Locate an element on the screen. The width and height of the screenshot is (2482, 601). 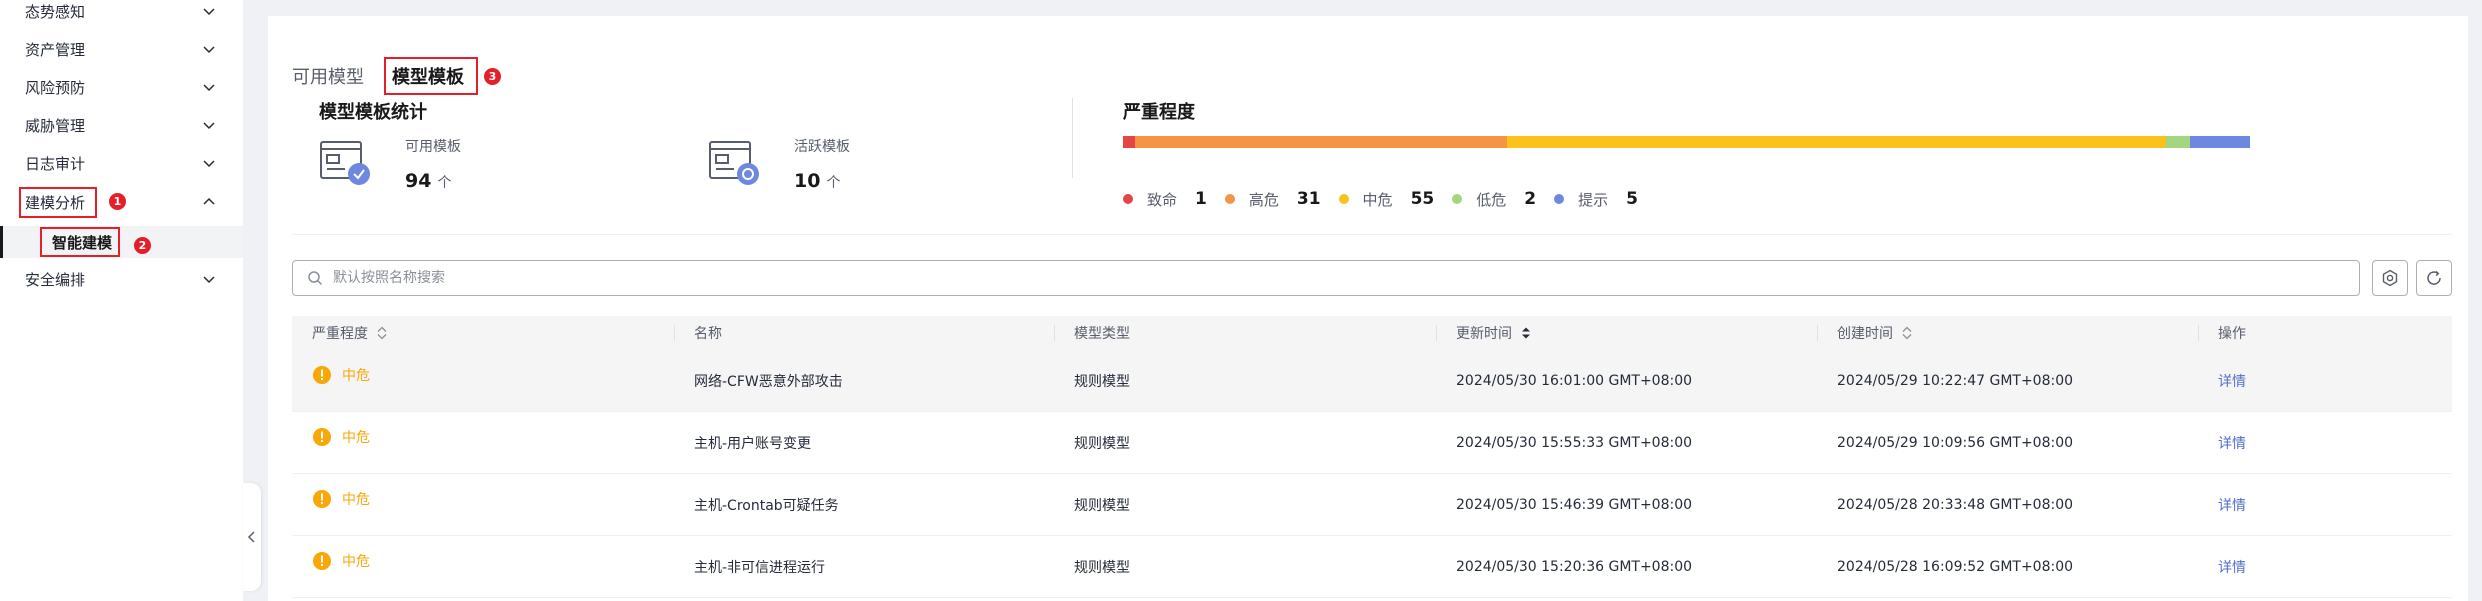
severity-legend: 致命 1 高危 31 中危 55 低危 2 提示 5 is located at coordinates (1389, 199).